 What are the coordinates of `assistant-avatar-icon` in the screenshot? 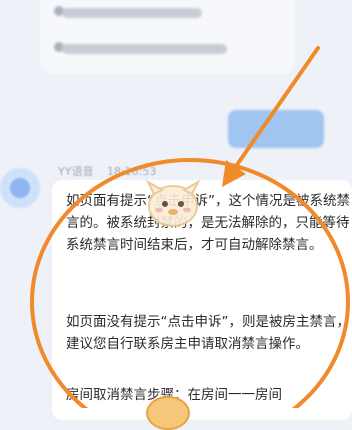 It's located at (20, 188).